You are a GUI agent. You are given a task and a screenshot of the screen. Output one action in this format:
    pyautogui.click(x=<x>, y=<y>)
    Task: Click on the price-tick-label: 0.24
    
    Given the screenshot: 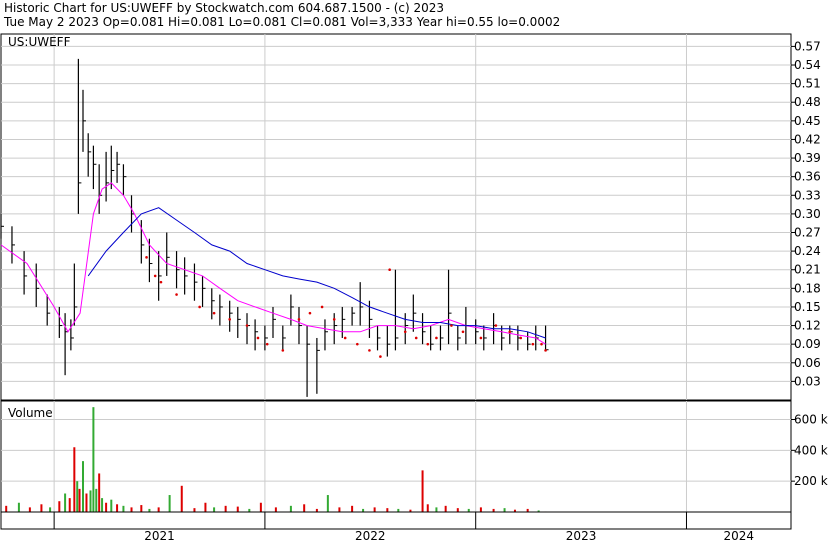 What is the action you would take?
    pyautogui.click(x=807, y=251)
    